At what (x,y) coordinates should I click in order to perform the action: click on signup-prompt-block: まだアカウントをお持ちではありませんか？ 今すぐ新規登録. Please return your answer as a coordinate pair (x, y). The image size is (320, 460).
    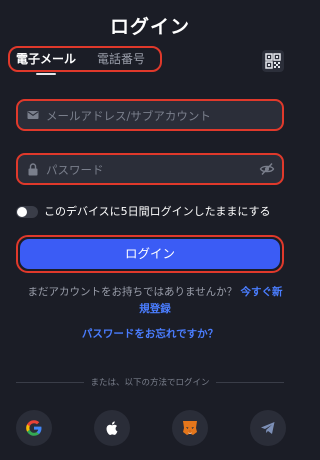
    Looking at the image, I should click on (155, 301).